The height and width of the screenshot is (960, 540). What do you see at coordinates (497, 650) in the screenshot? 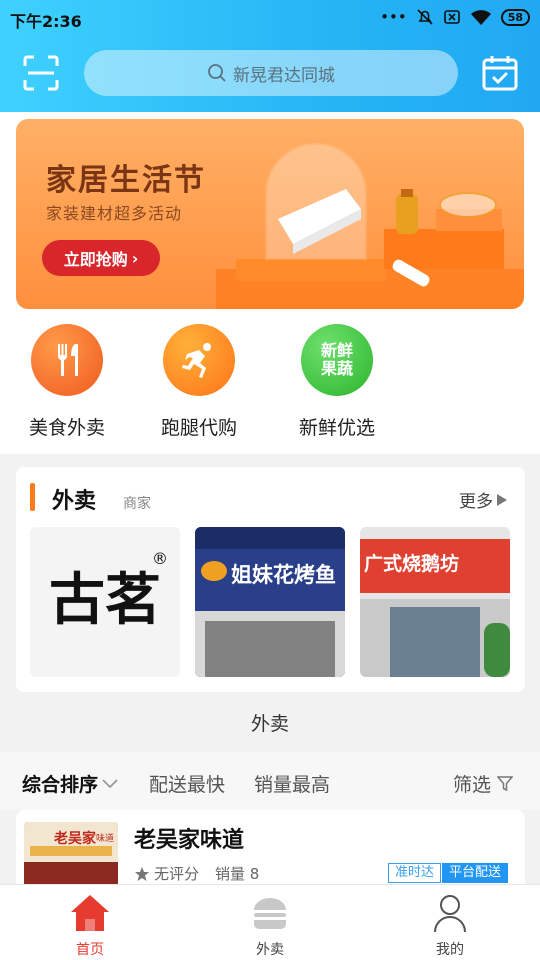
I see `shop-plant` at bounding box center [497, 650].